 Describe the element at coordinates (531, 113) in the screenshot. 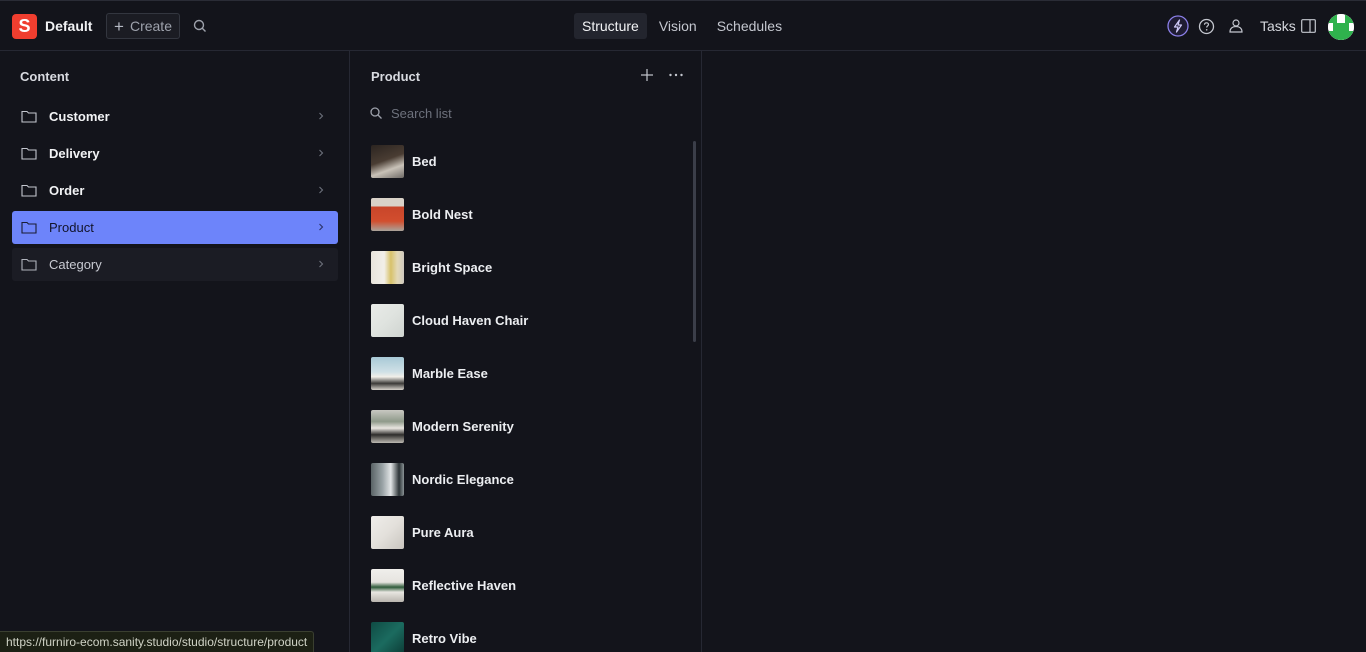

I see `search-list-input` at that location.